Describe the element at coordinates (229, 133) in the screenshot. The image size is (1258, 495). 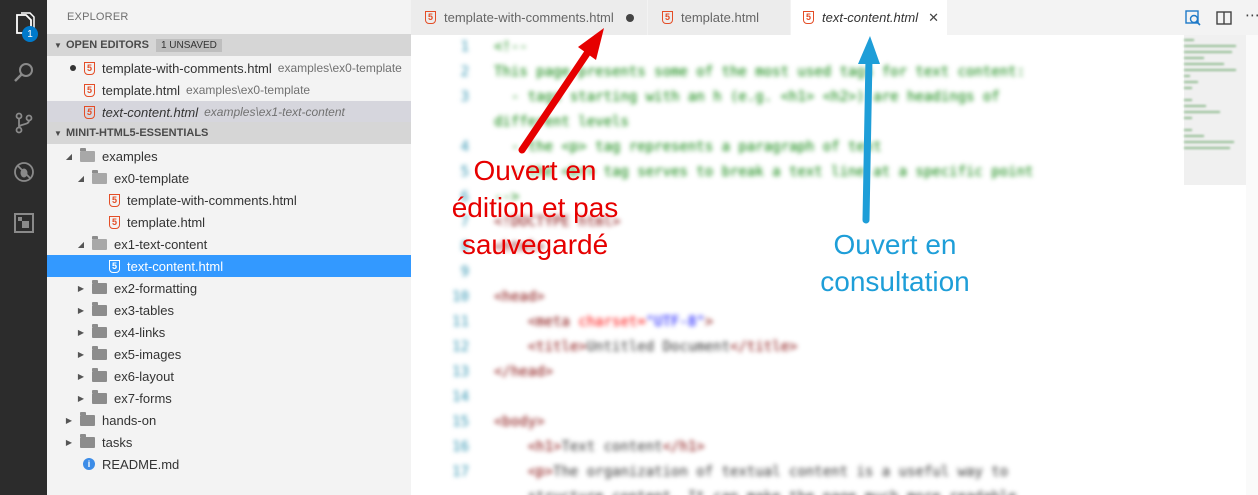
I see `project-header: ▼ MINIT-HTML5-ESSENTIALS` at that location.